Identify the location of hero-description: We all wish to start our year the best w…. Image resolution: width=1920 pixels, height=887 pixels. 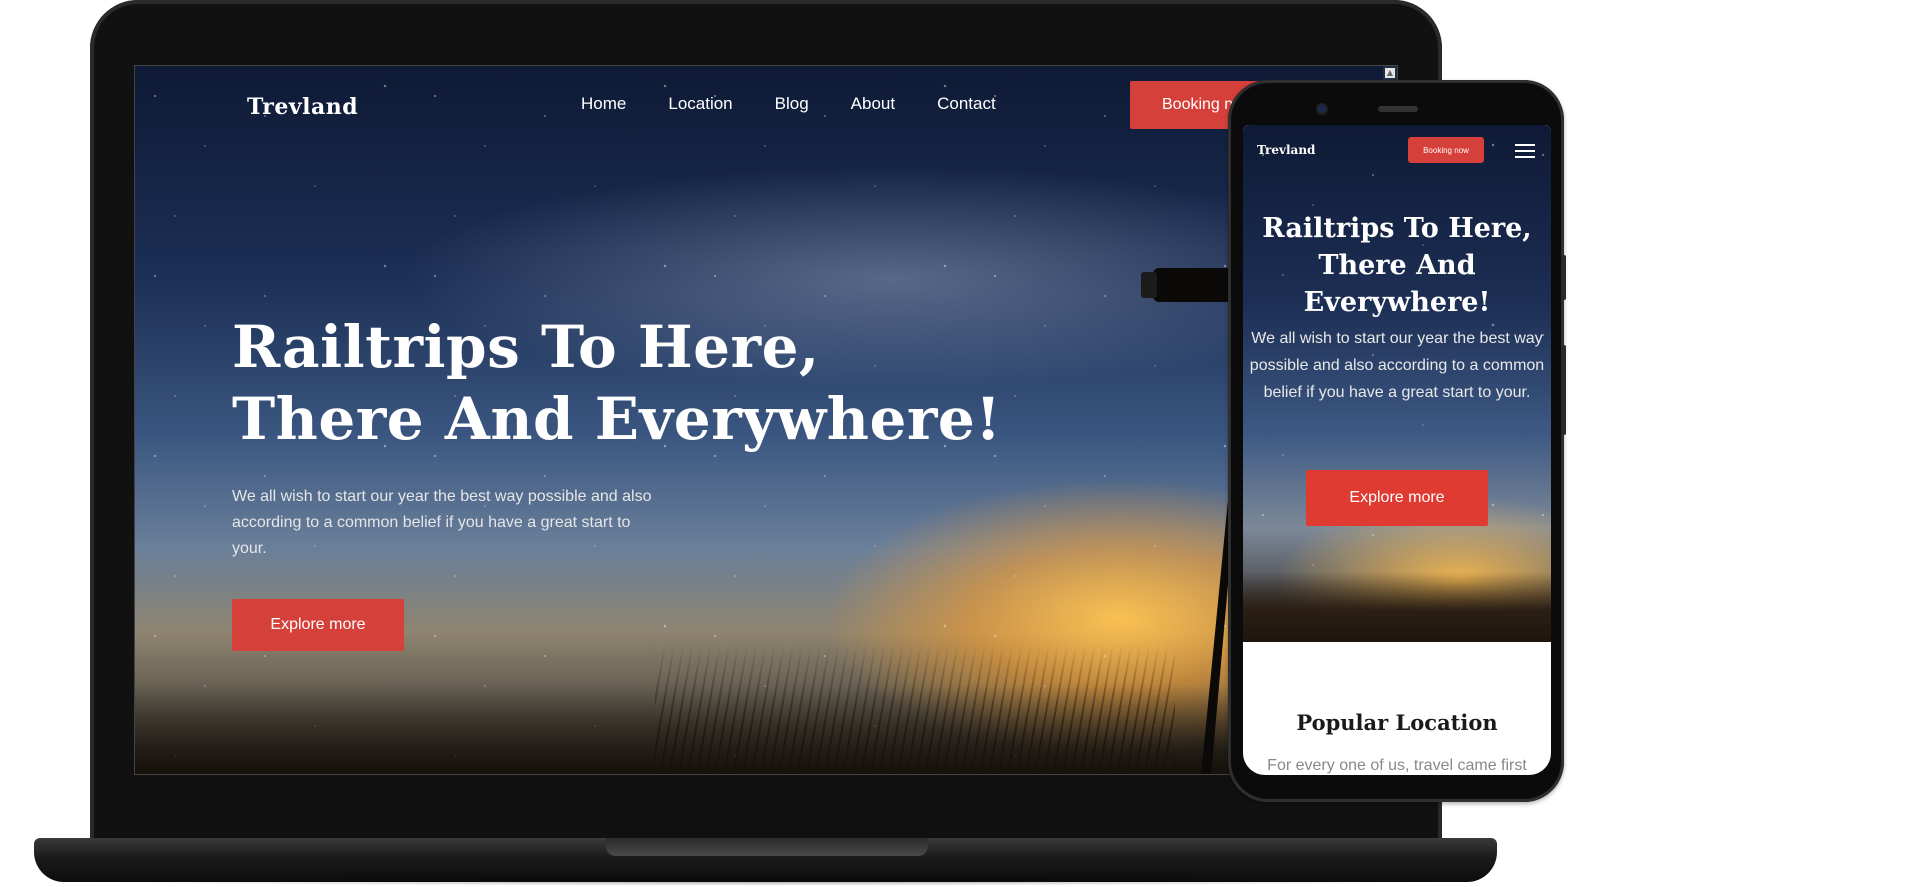
(442, 522).